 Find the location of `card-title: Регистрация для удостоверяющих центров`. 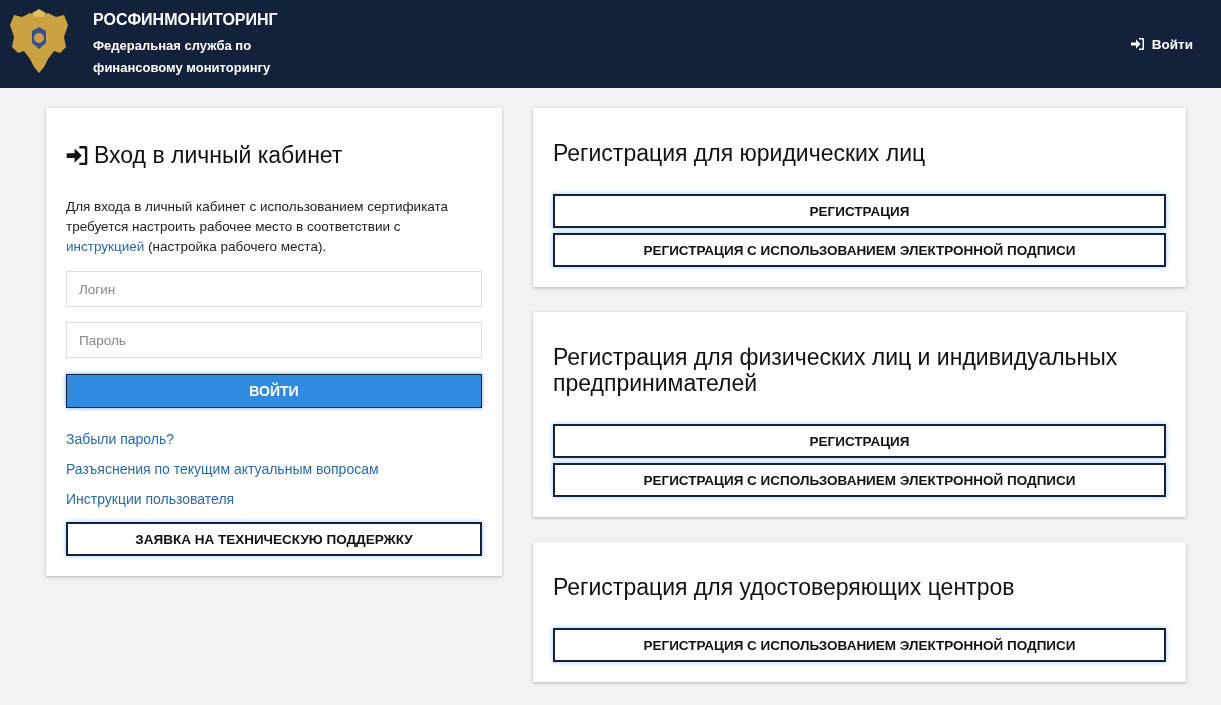

card-title: Регистрация для удостоверяющих центров is located at coordinates (784, 587).